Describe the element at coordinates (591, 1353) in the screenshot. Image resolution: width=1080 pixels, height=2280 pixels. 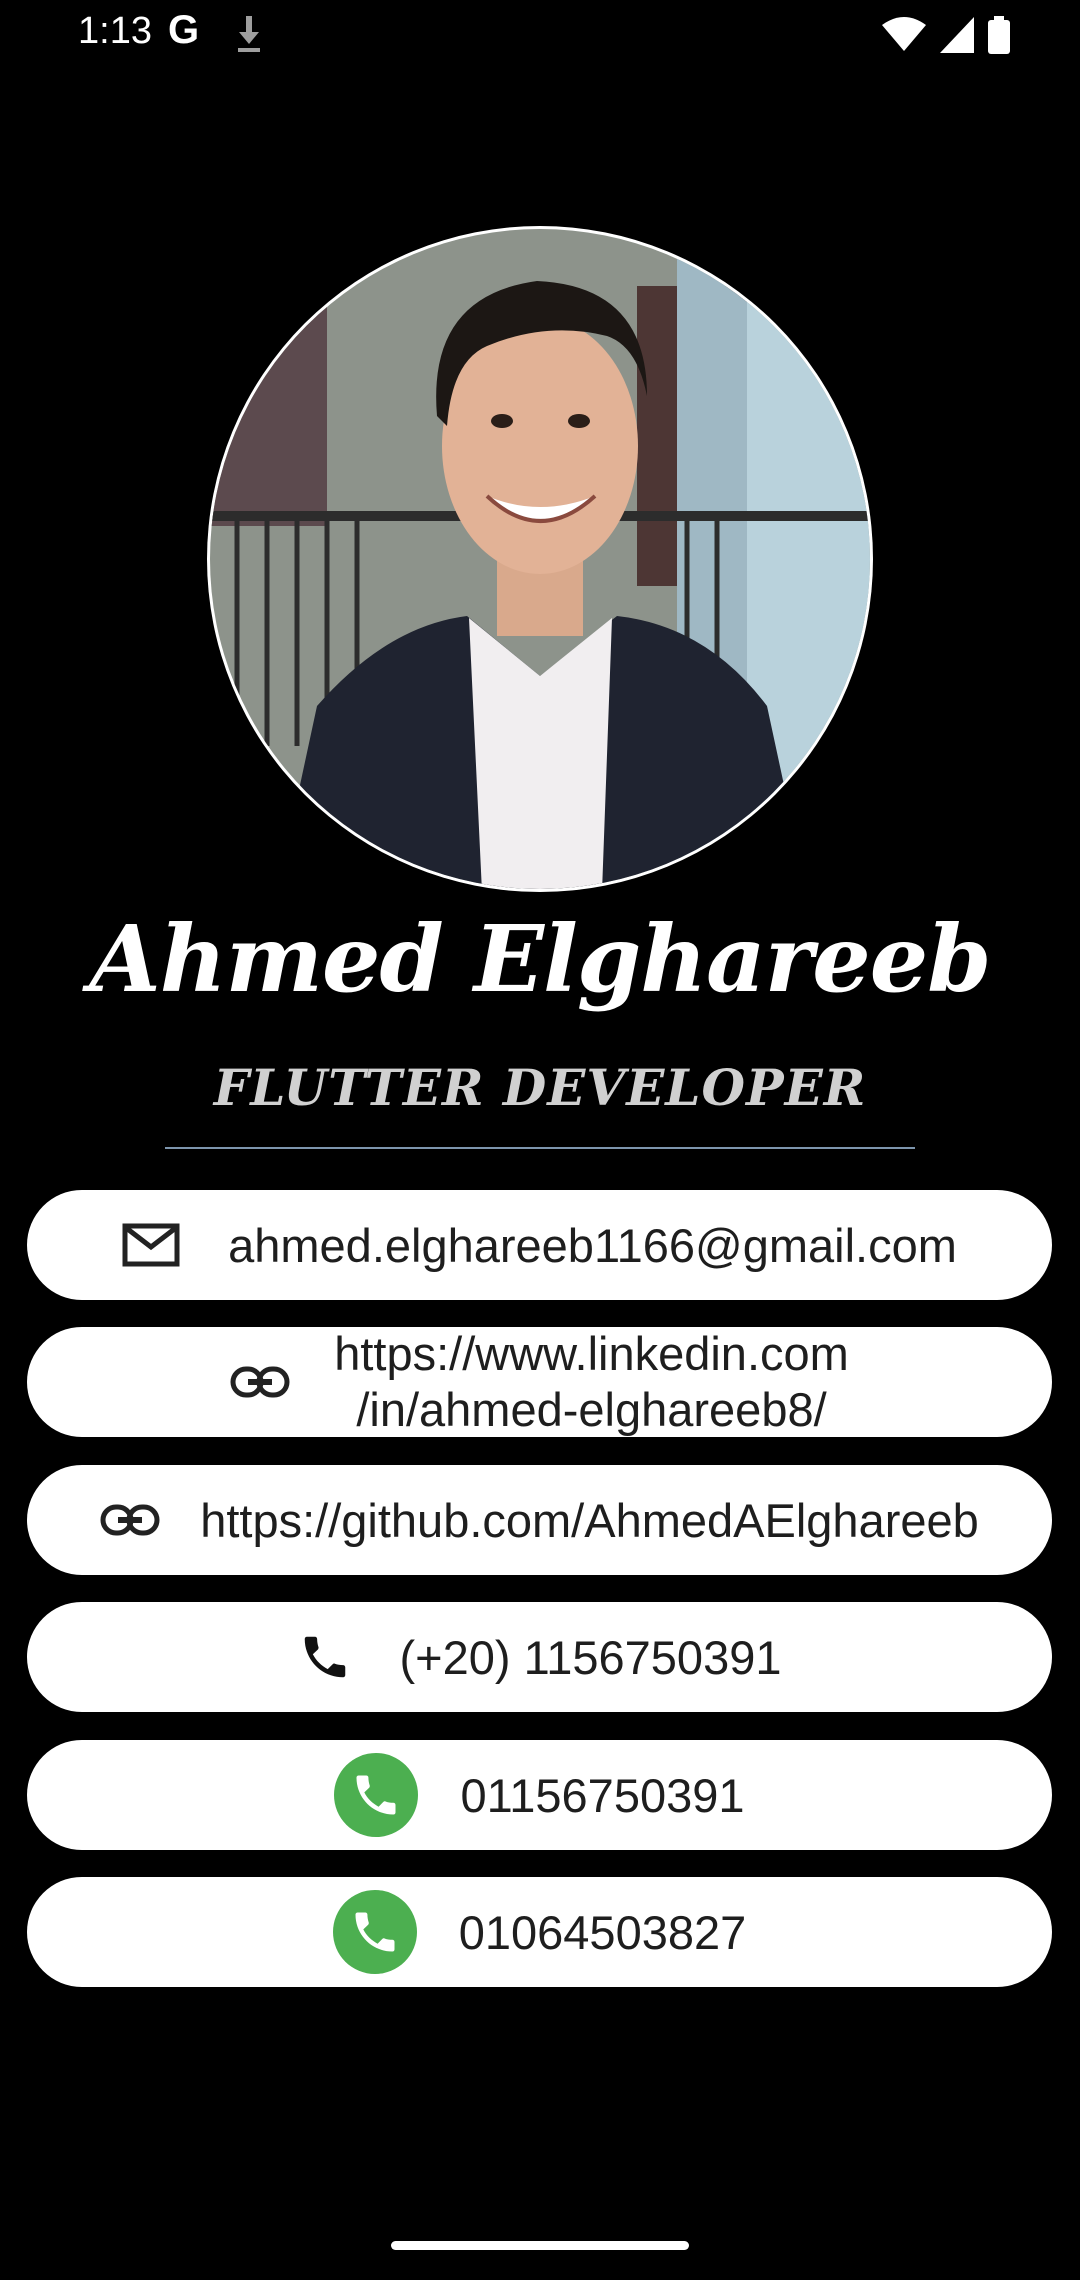
I see `linkedin-line-1: https://www.linkedin.com` at that location.